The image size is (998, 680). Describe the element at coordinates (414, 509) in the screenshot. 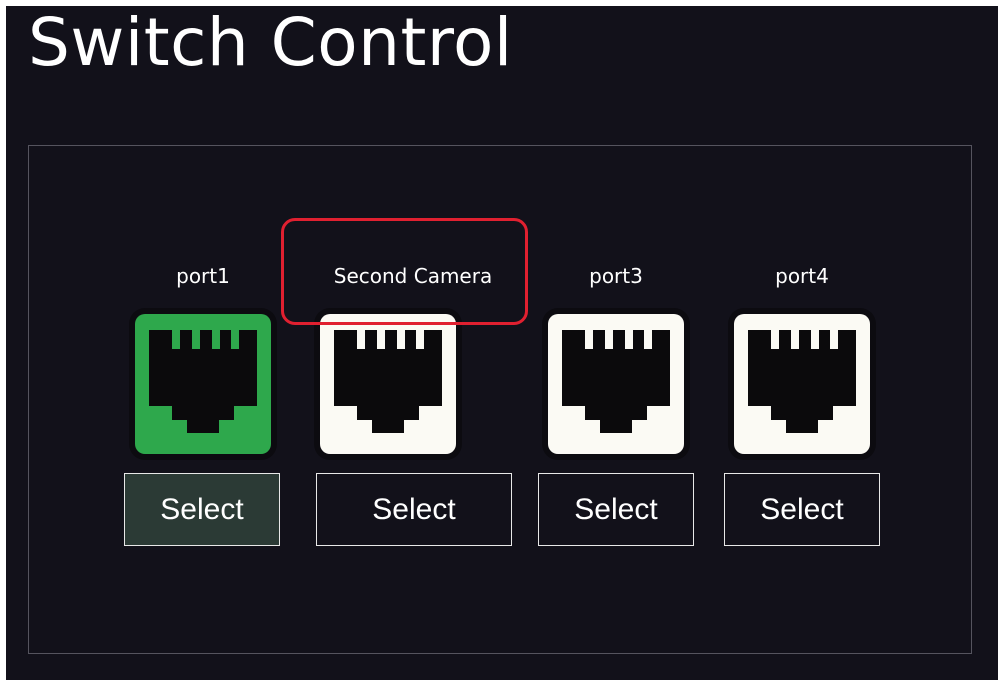

I see `port-2-select-button: Select` at that location.